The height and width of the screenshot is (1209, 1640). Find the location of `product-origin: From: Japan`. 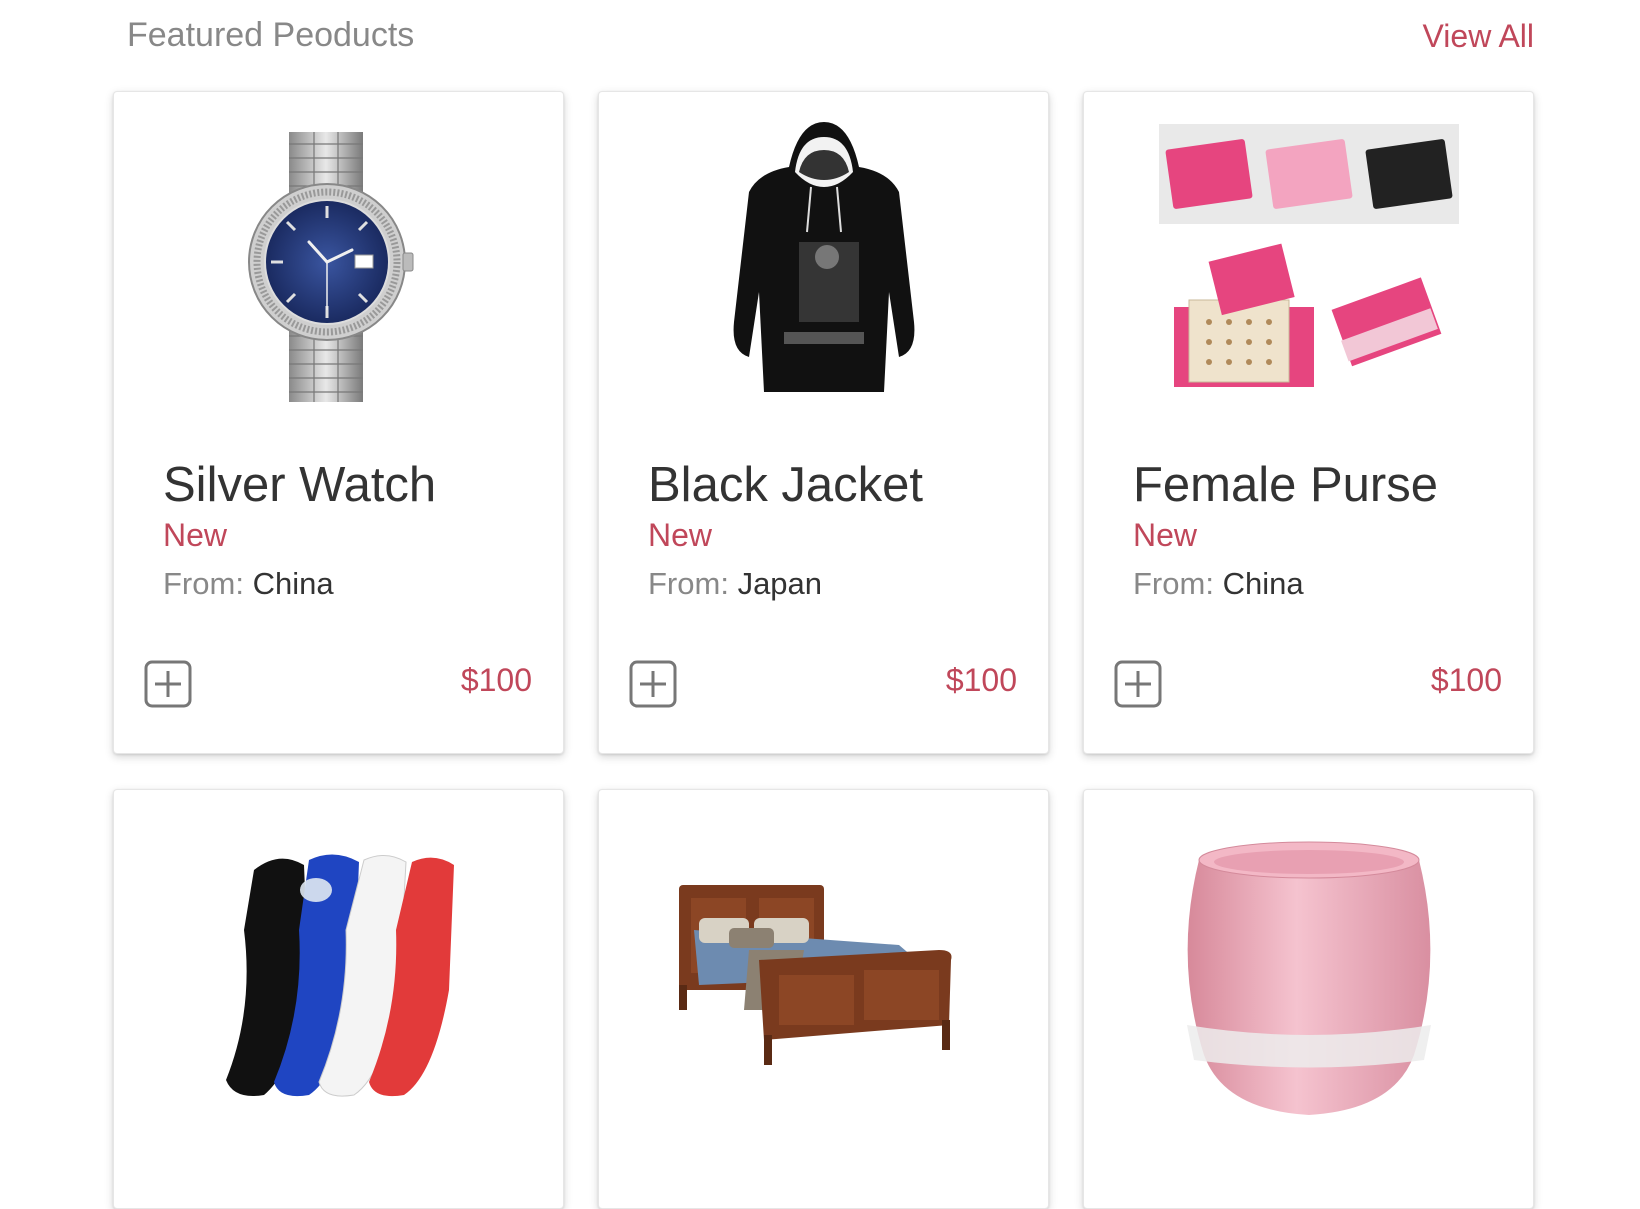

product-origin: From: Japan is located at coordinates (735, 584).